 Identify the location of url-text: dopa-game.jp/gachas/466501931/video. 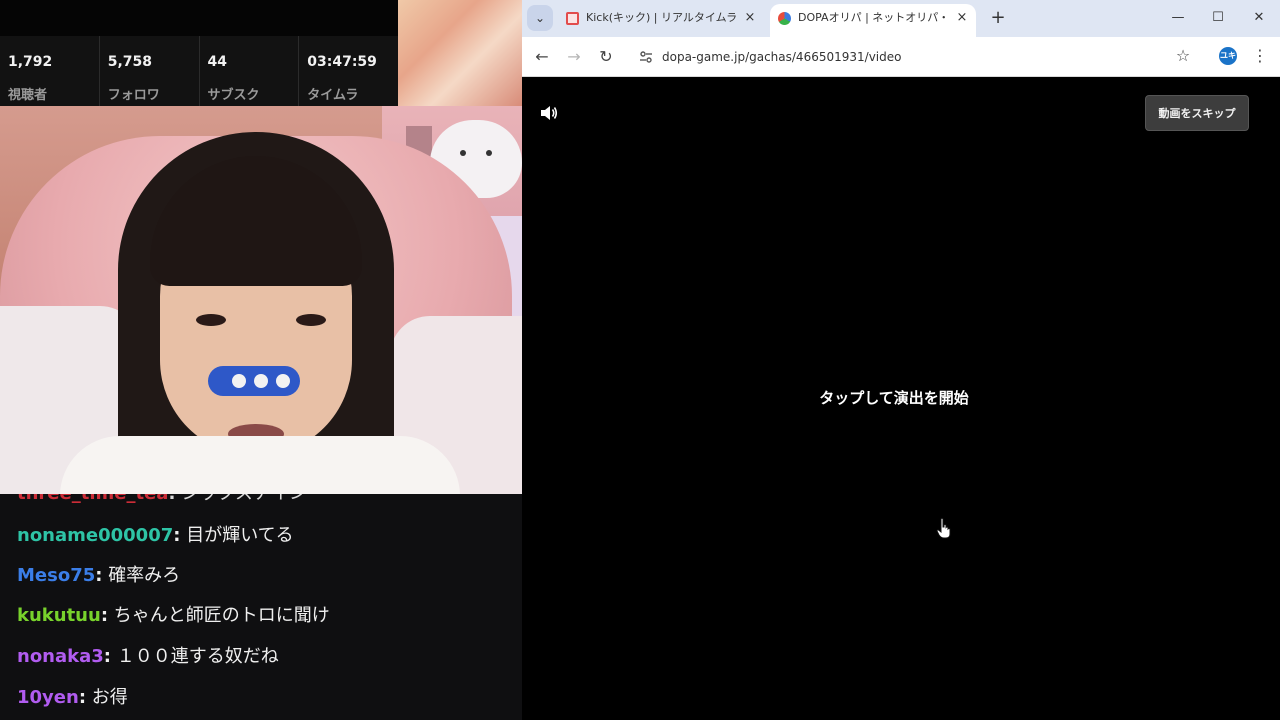
(781, 57).